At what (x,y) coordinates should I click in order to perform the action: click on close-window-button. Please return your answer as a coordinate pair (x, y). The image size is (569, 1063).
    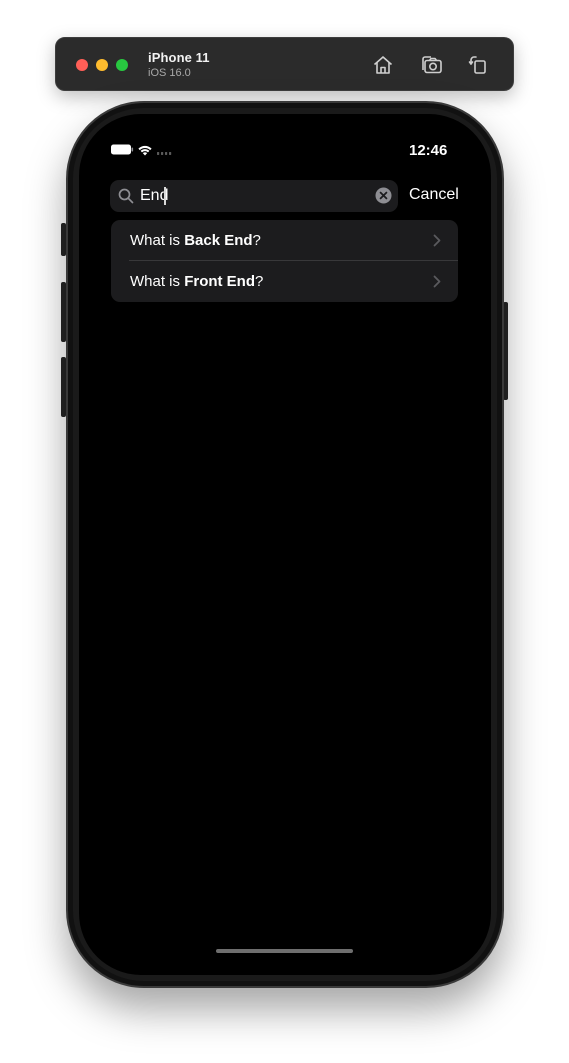
    Looking at the image, I should click on (82, 65).